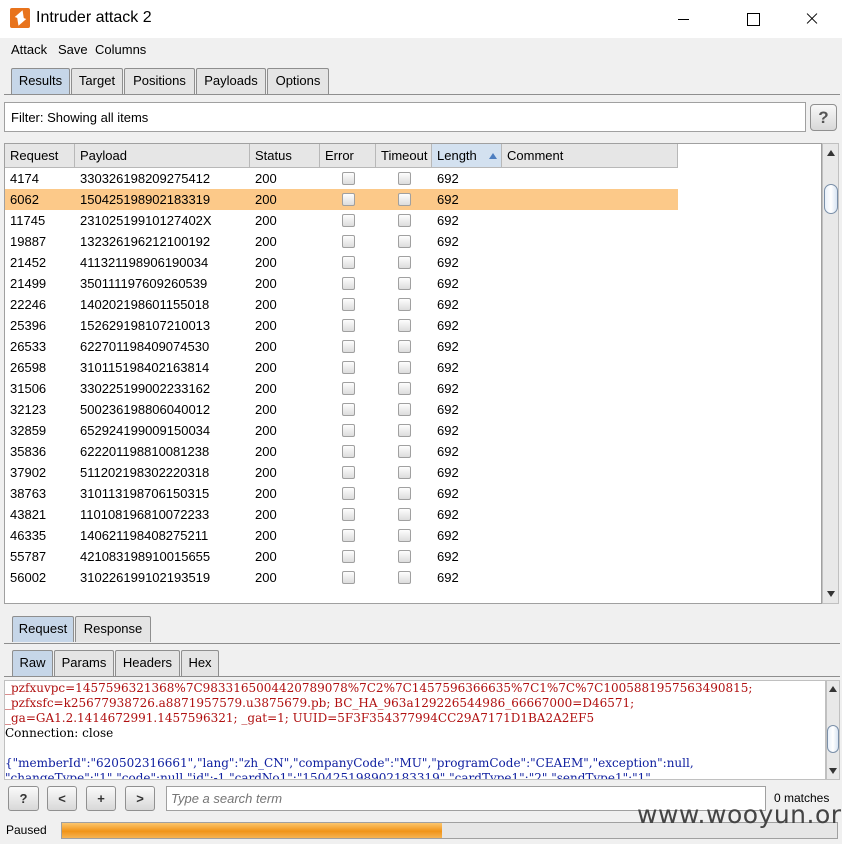 This screenshot has width=842, height=844. What do you see at coordinates (73, 49) in the screenshot?
I see `menu-save: Save` at bounding box center [73, 49].